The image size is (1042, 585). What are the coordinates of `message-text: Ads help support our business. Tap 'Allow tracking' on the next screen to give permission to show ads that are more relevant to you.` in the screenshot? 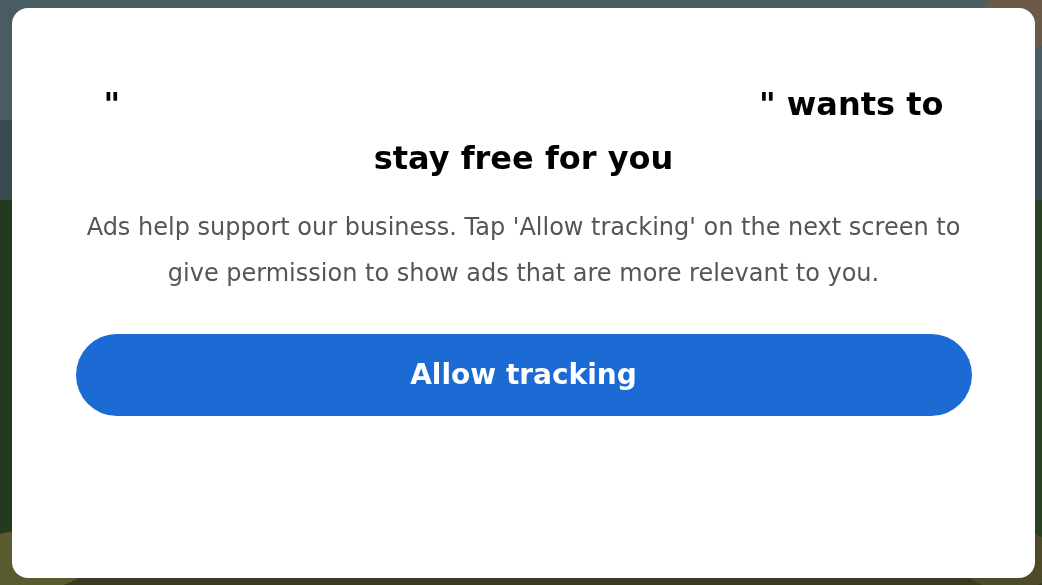 It's located at (523, 250).